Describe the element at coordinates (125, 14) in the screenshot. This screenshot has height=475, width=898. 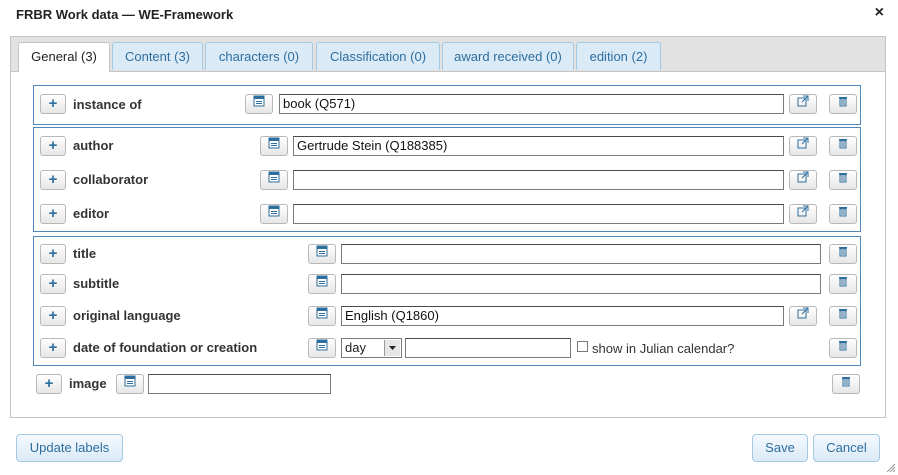
I see `dialog-title: FRBR Work data — WE-Framework` at that location.